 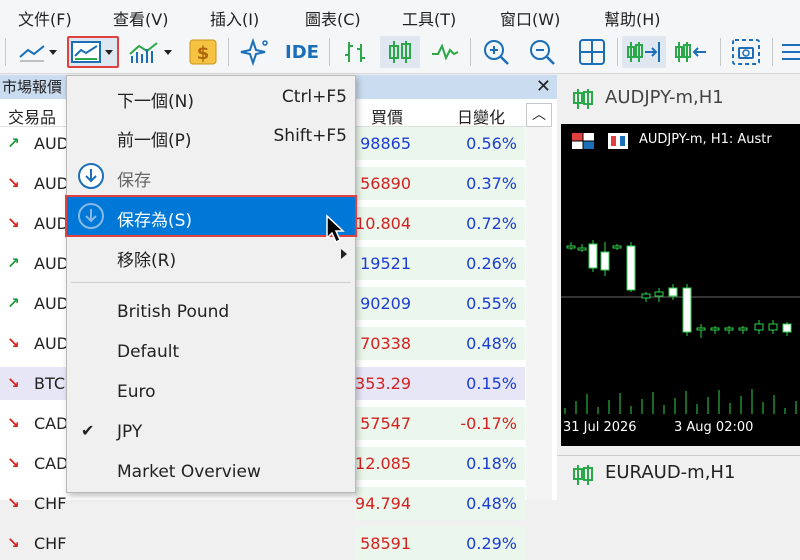 What do you see at coordinates (714, 427) in the screenshot?
I see `x-axis-label: 3 Aug 02:00` at bounding box center [714, 427].